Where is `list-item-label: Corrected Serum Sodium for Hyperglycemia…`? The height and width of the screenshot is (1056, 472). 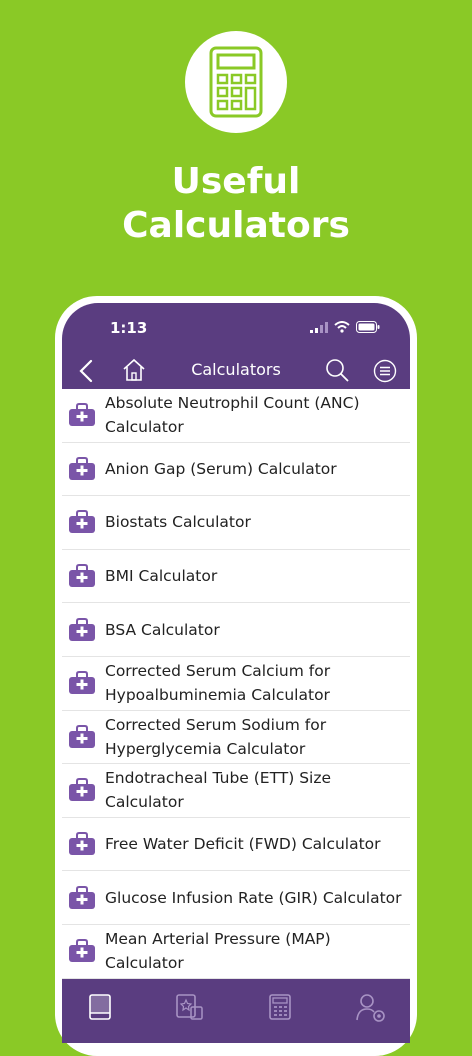
list-item-label: Corrected Serum Sodium for Hyperglycemia… is located at coordinates (216, 736).